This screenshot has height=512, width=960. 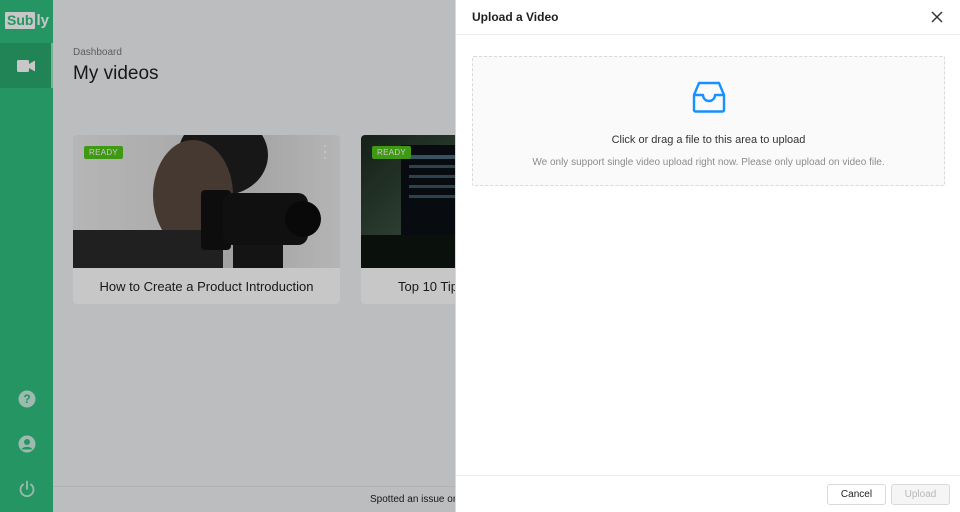 What do you see at coordinates (856, 494) in the screenshot?
I see `cancel-button: Cancel` at bounding box center [856, 494].